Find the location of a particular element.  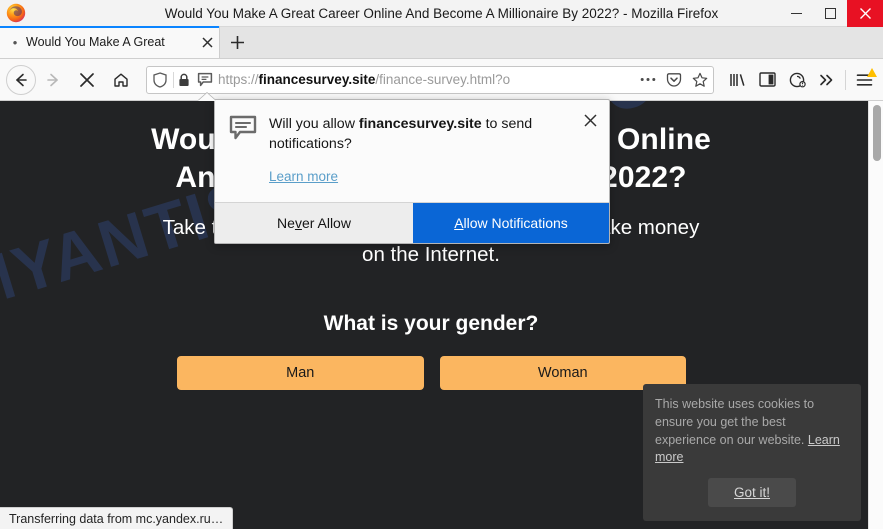

answer-button-man: Man is located at coordinates (300, 372).